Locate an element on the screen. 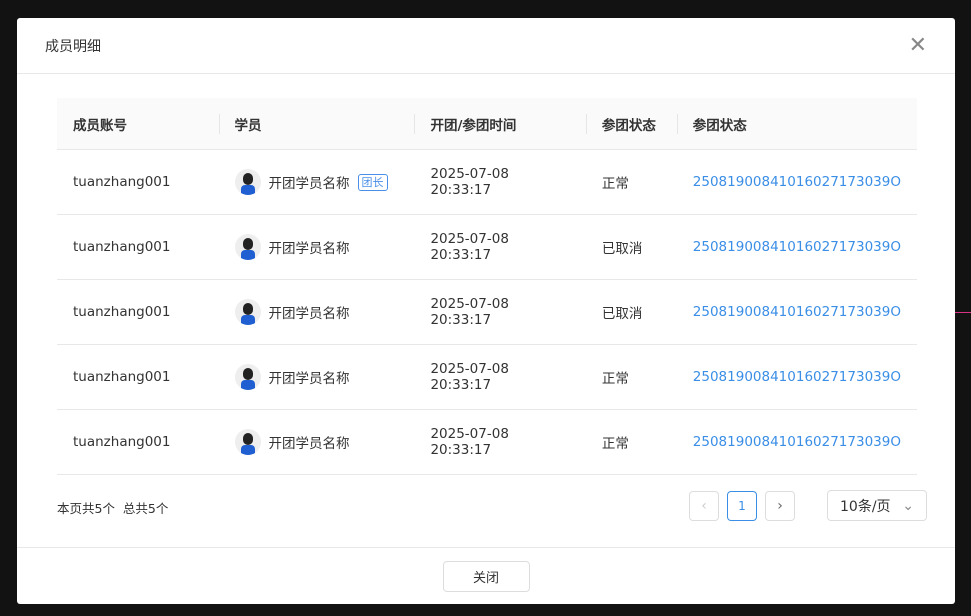 This screenshot has width=971, height=616. chevron-down-icon: ⌄ is located at coordinates (908, 505).